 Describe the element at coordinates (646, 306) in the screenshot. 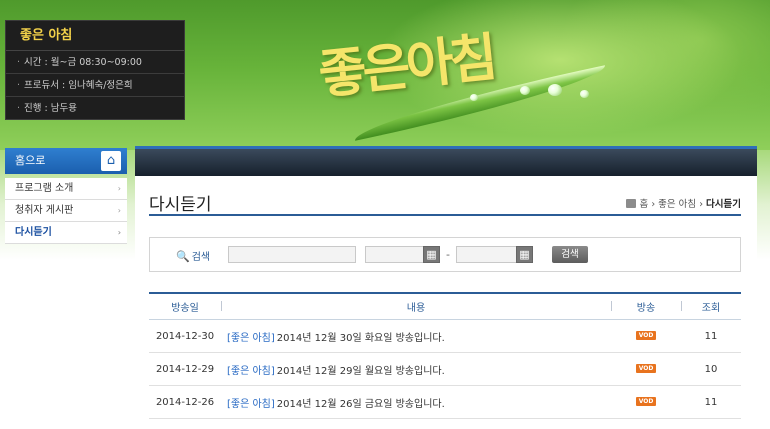

I see `col-header-broadcast: 방송` at that location.